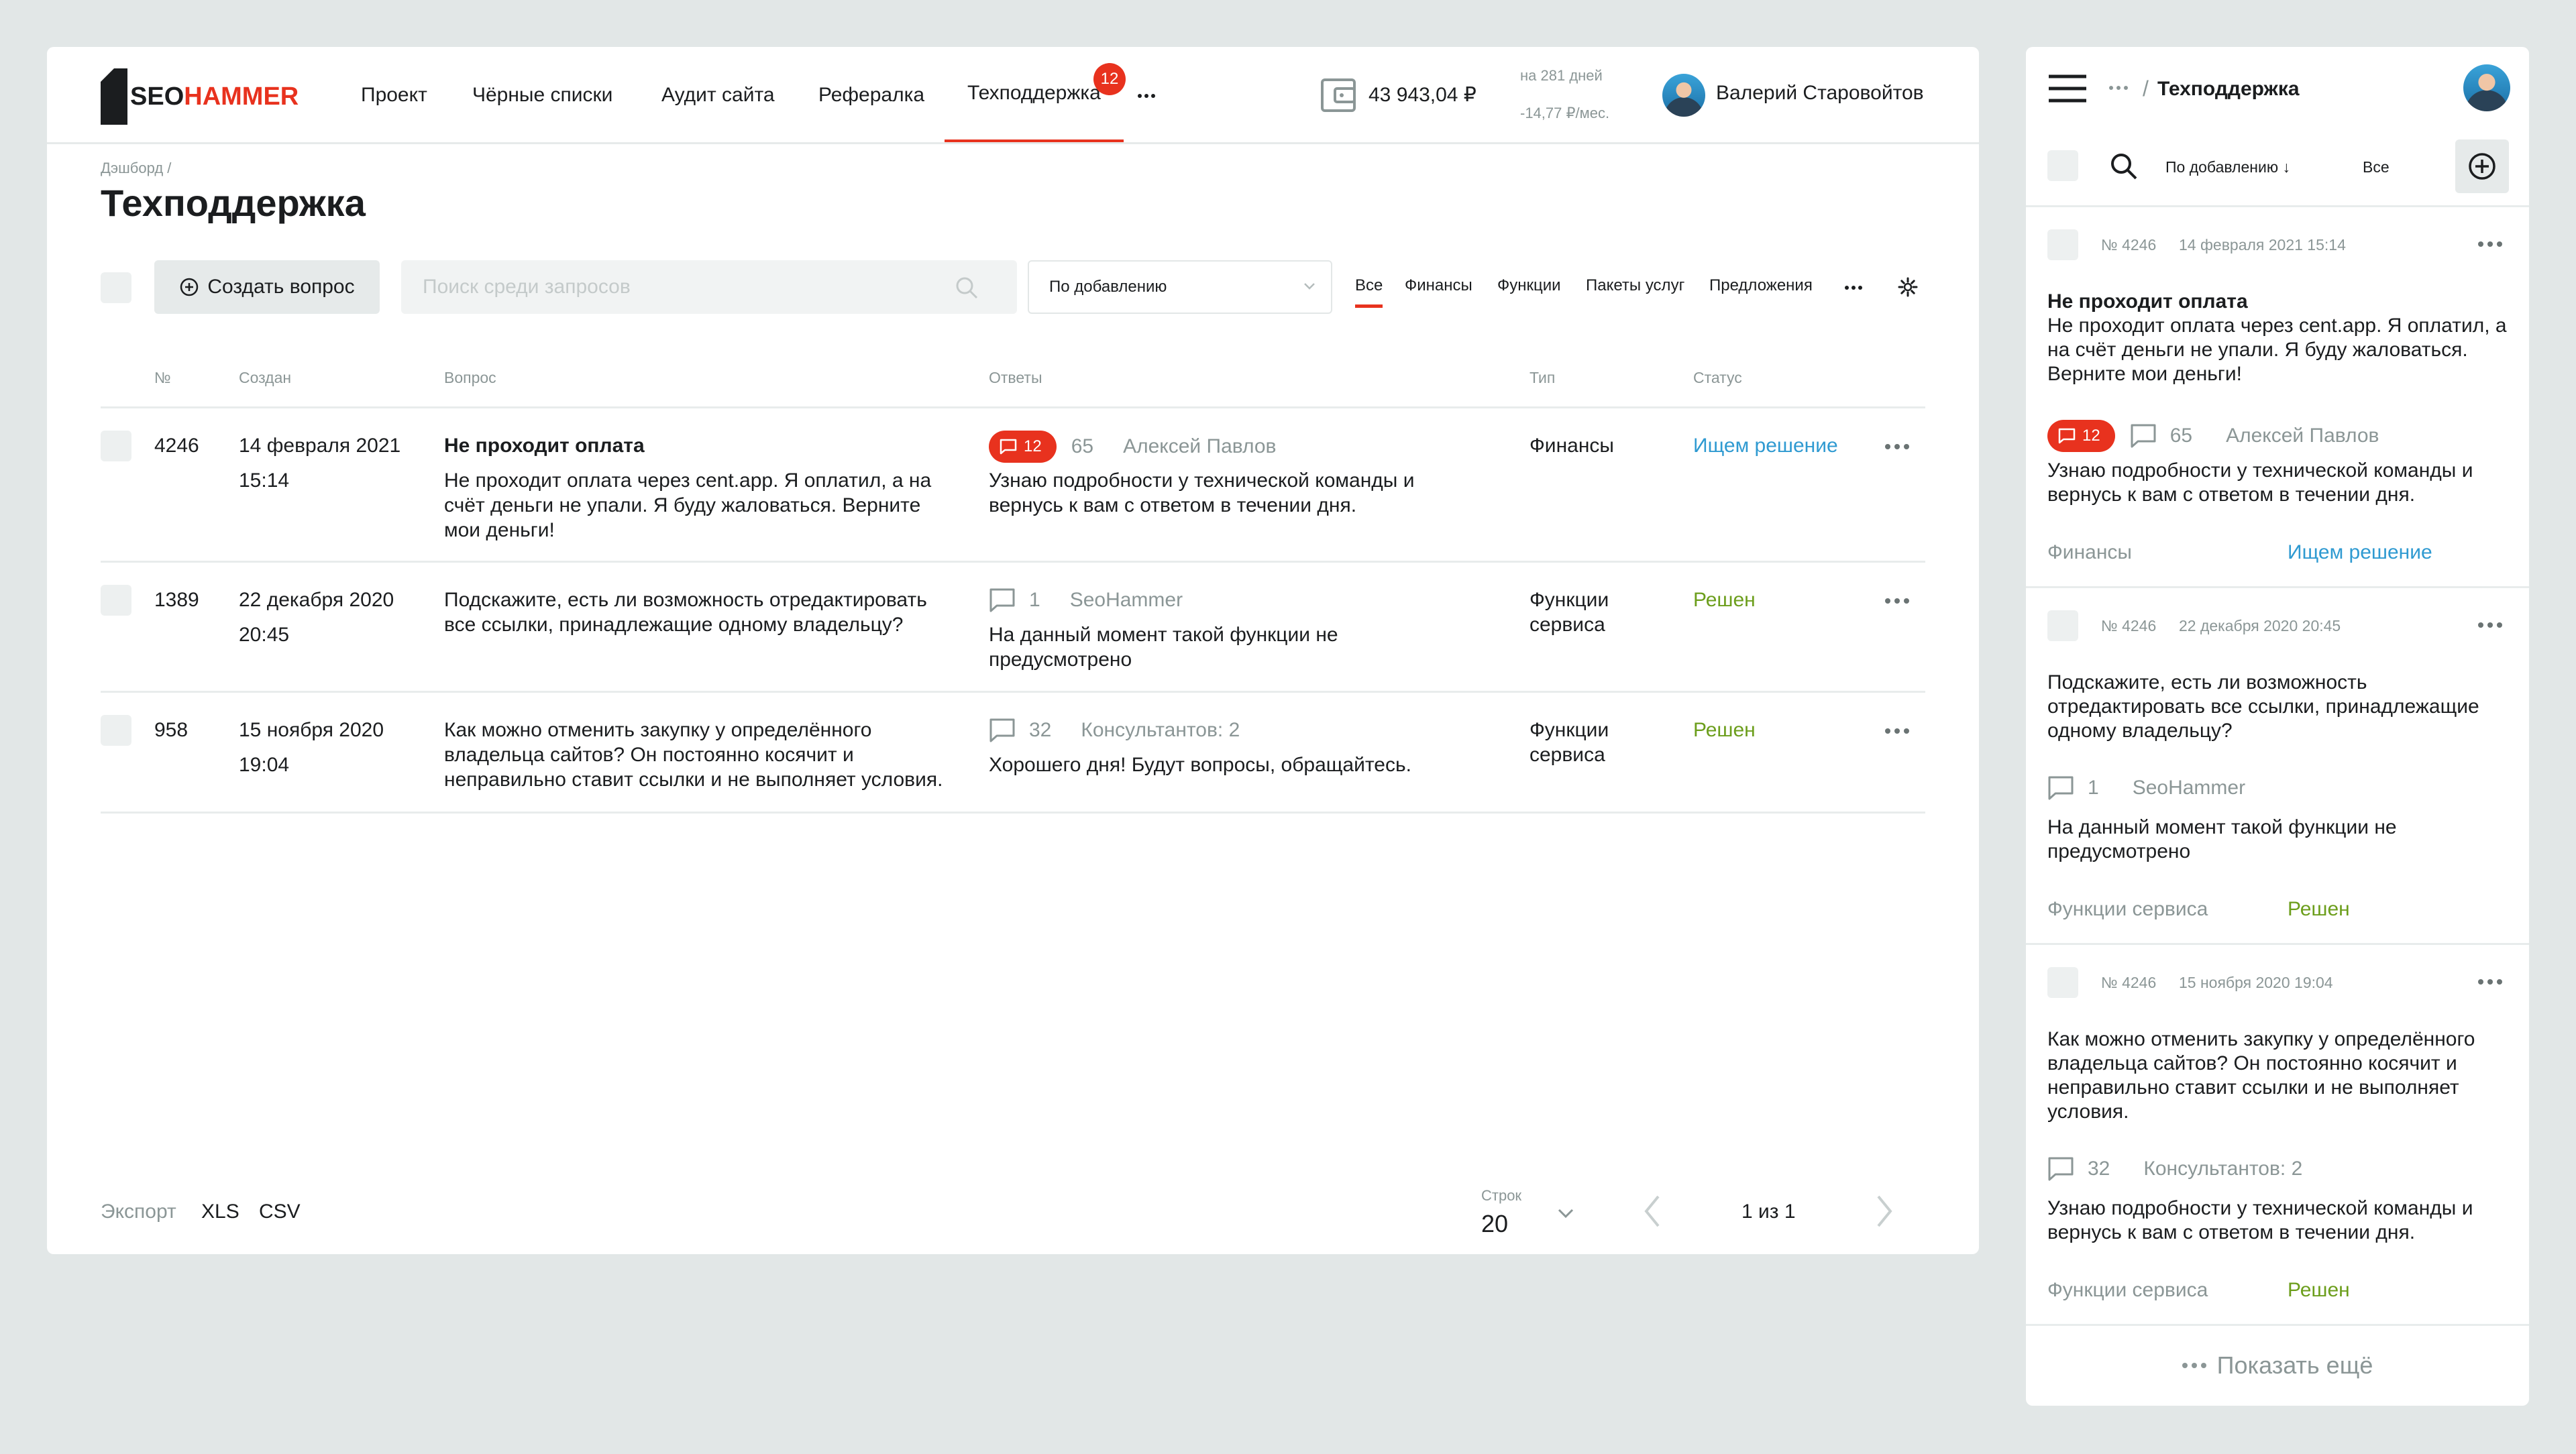  Describe the element at coordinates (1717, 377) in the screenshot. I see `col-header-status: Статус` at that location.